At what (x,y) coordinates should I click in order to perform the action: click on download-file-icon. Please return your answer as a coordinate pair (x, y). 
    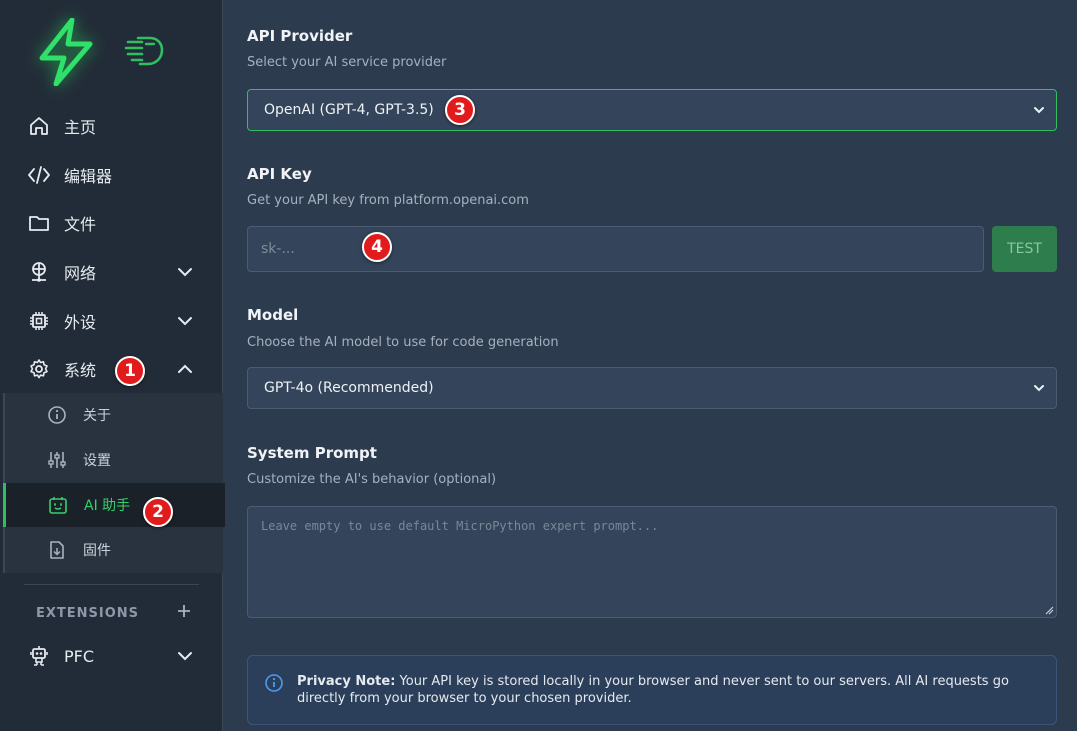
    Looking at the image, I should click on (57, 550).